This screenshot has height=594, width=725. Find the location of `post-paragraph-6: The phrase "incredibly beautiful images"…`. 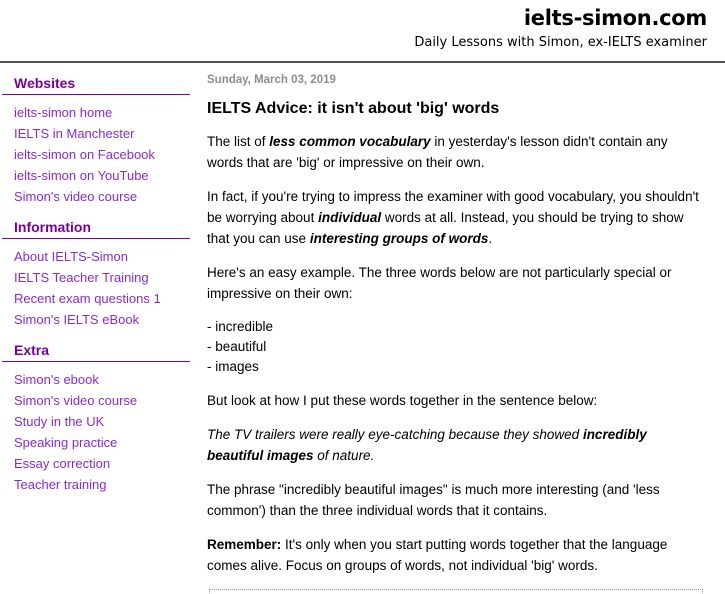

post-paragraph-6: The phrase "incredibly beautiful images"… is located at coordinates (433, 500).